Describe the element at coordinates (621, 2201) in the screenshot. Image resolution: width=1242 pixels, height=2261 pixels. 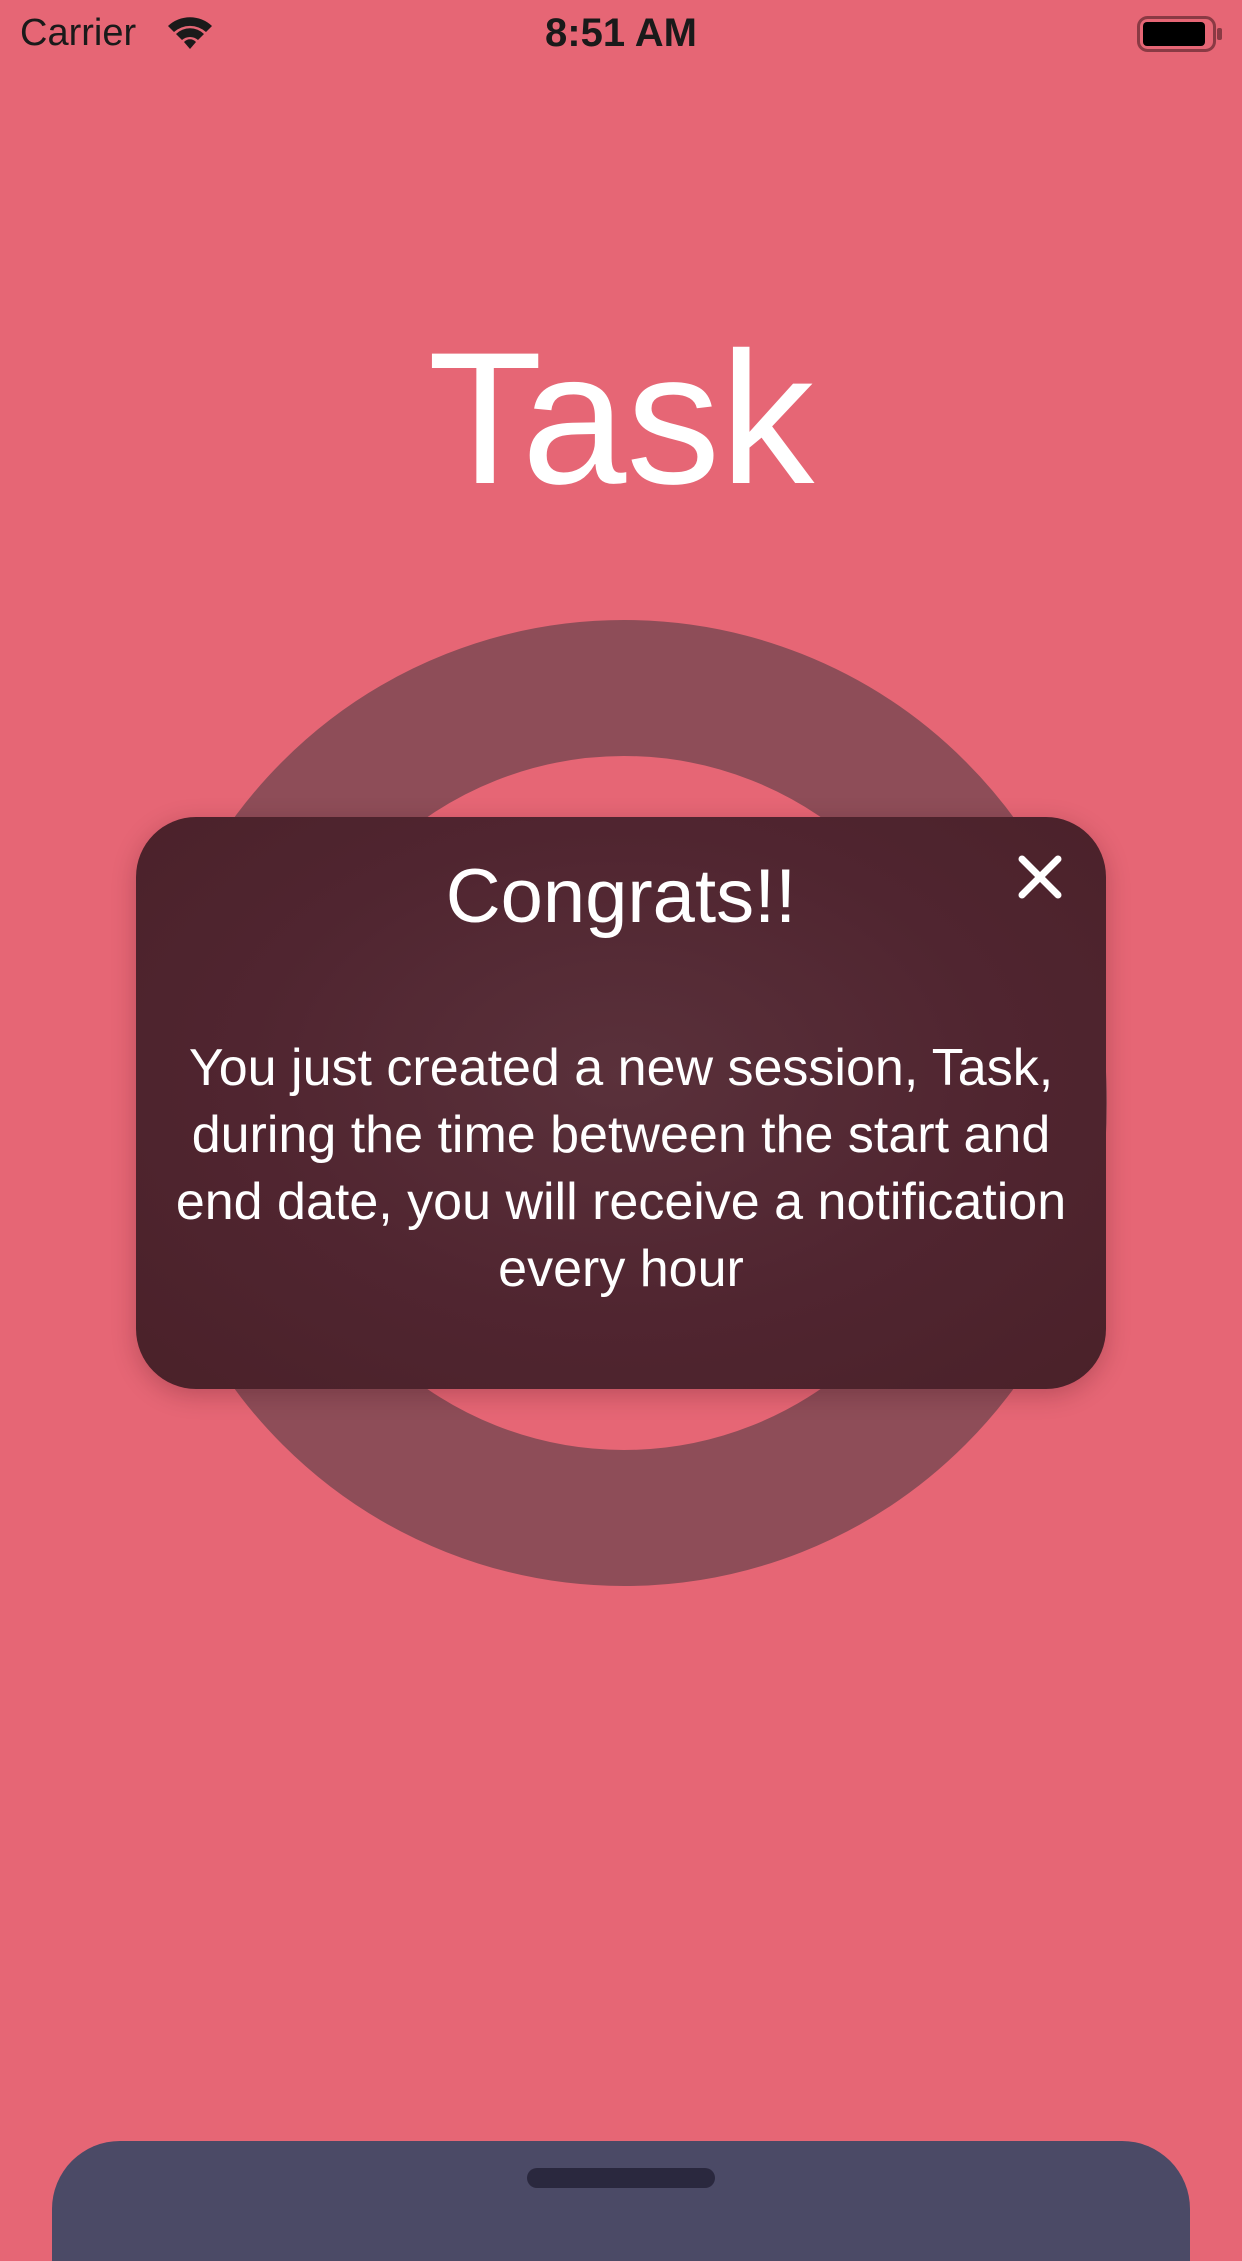
I see `bottom-sheet` at that location.